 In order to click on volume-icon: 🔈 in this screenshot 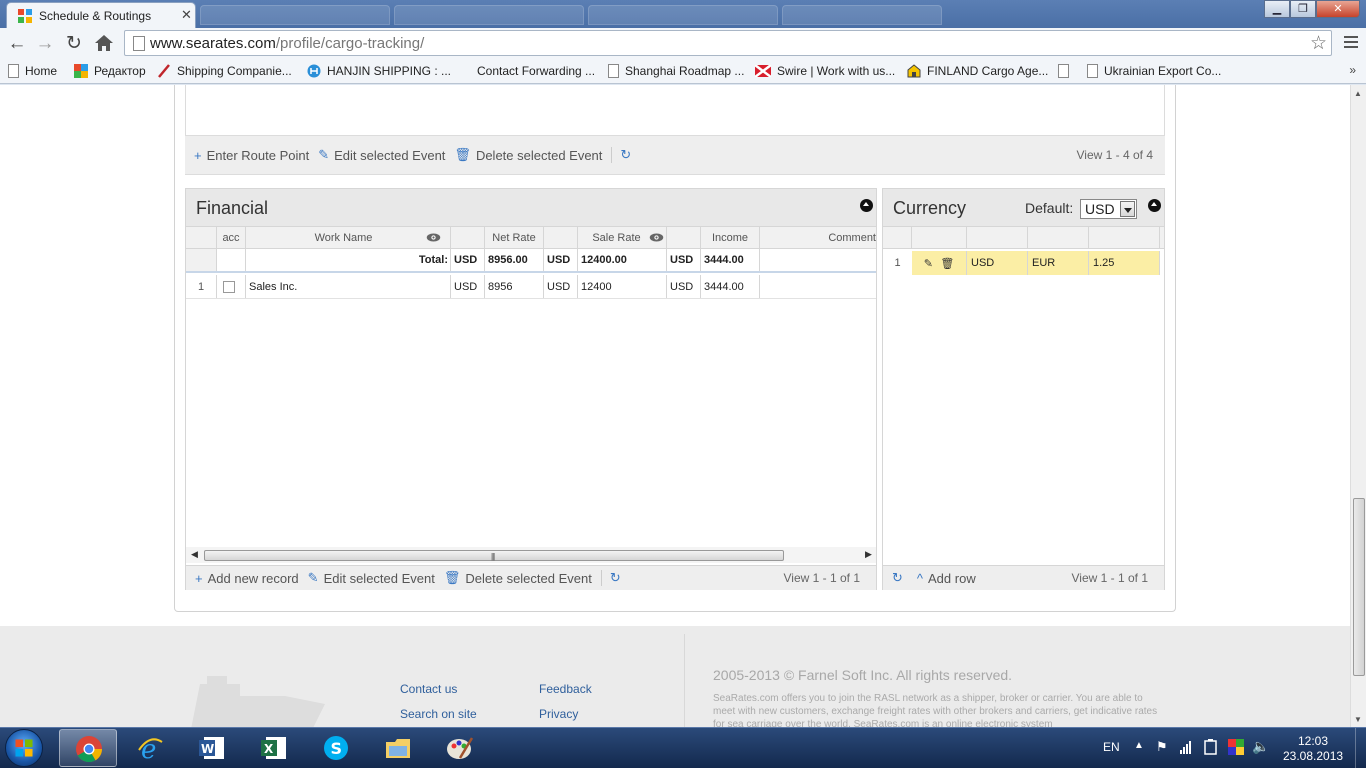, I will do `click(1260, 746)`.